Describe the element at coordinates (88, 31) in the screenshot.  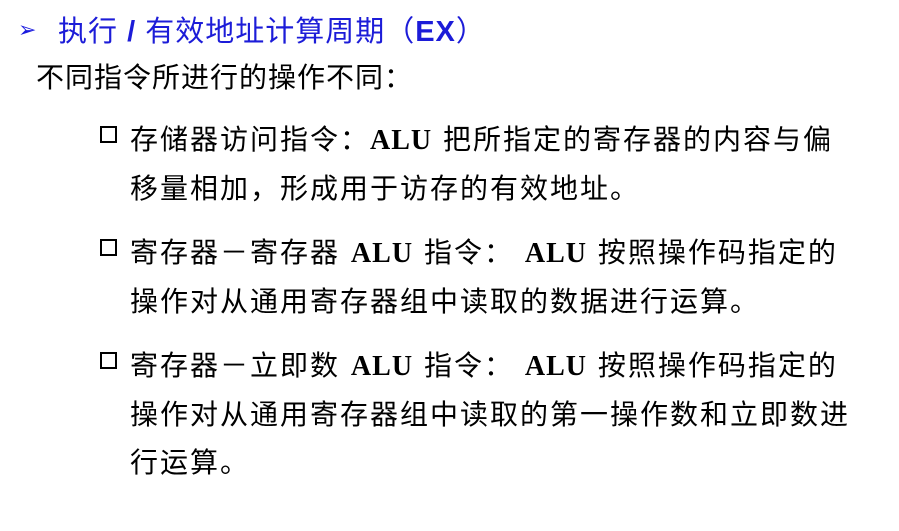
I see `title-part-1: 执行` at that location.